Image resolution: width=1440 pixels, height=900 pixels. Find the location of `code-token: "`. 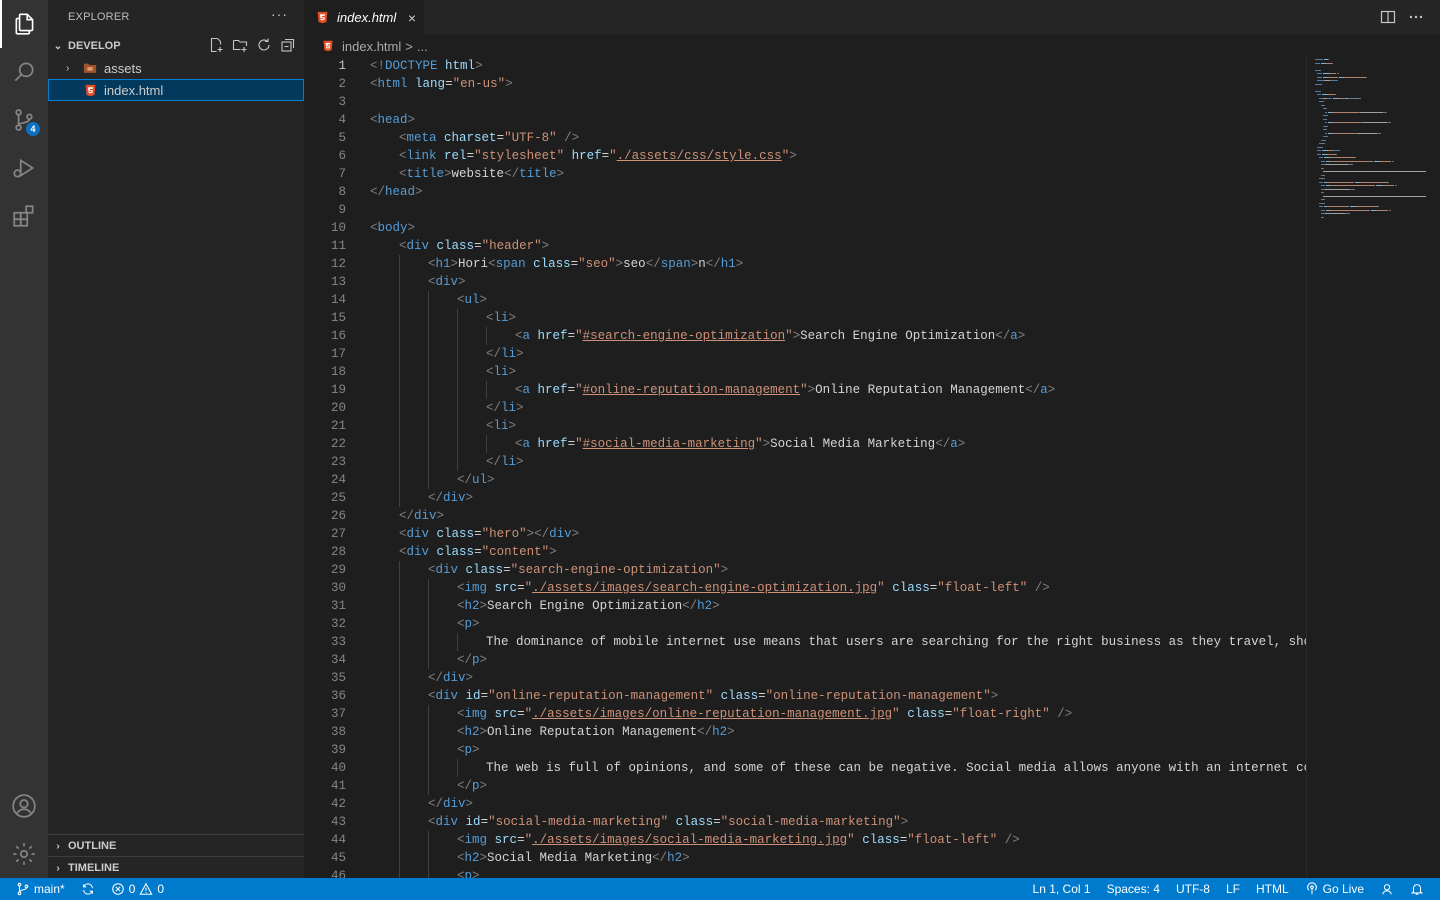

code-token: " is located at coordinates (528, 588).